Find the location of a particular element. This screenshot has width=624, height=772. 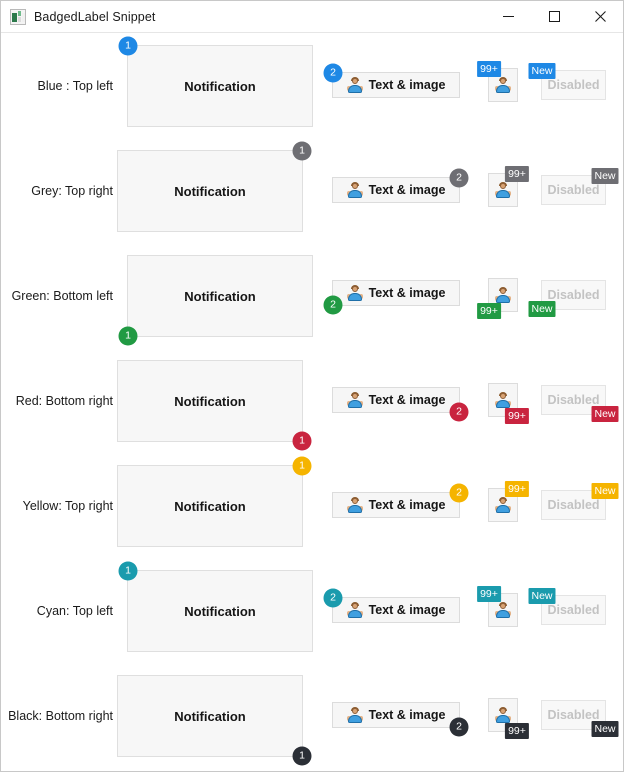

row-label: Green: Bottom left is located at coordinates (62, 295).